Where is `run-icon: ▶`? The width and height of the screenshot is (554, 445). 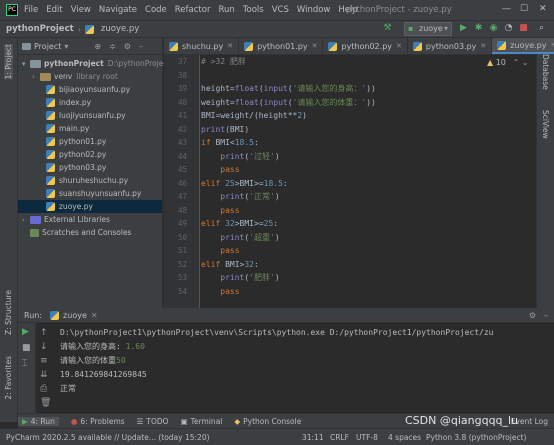
run-icon: ▶ is located at coordinates (463, 28).